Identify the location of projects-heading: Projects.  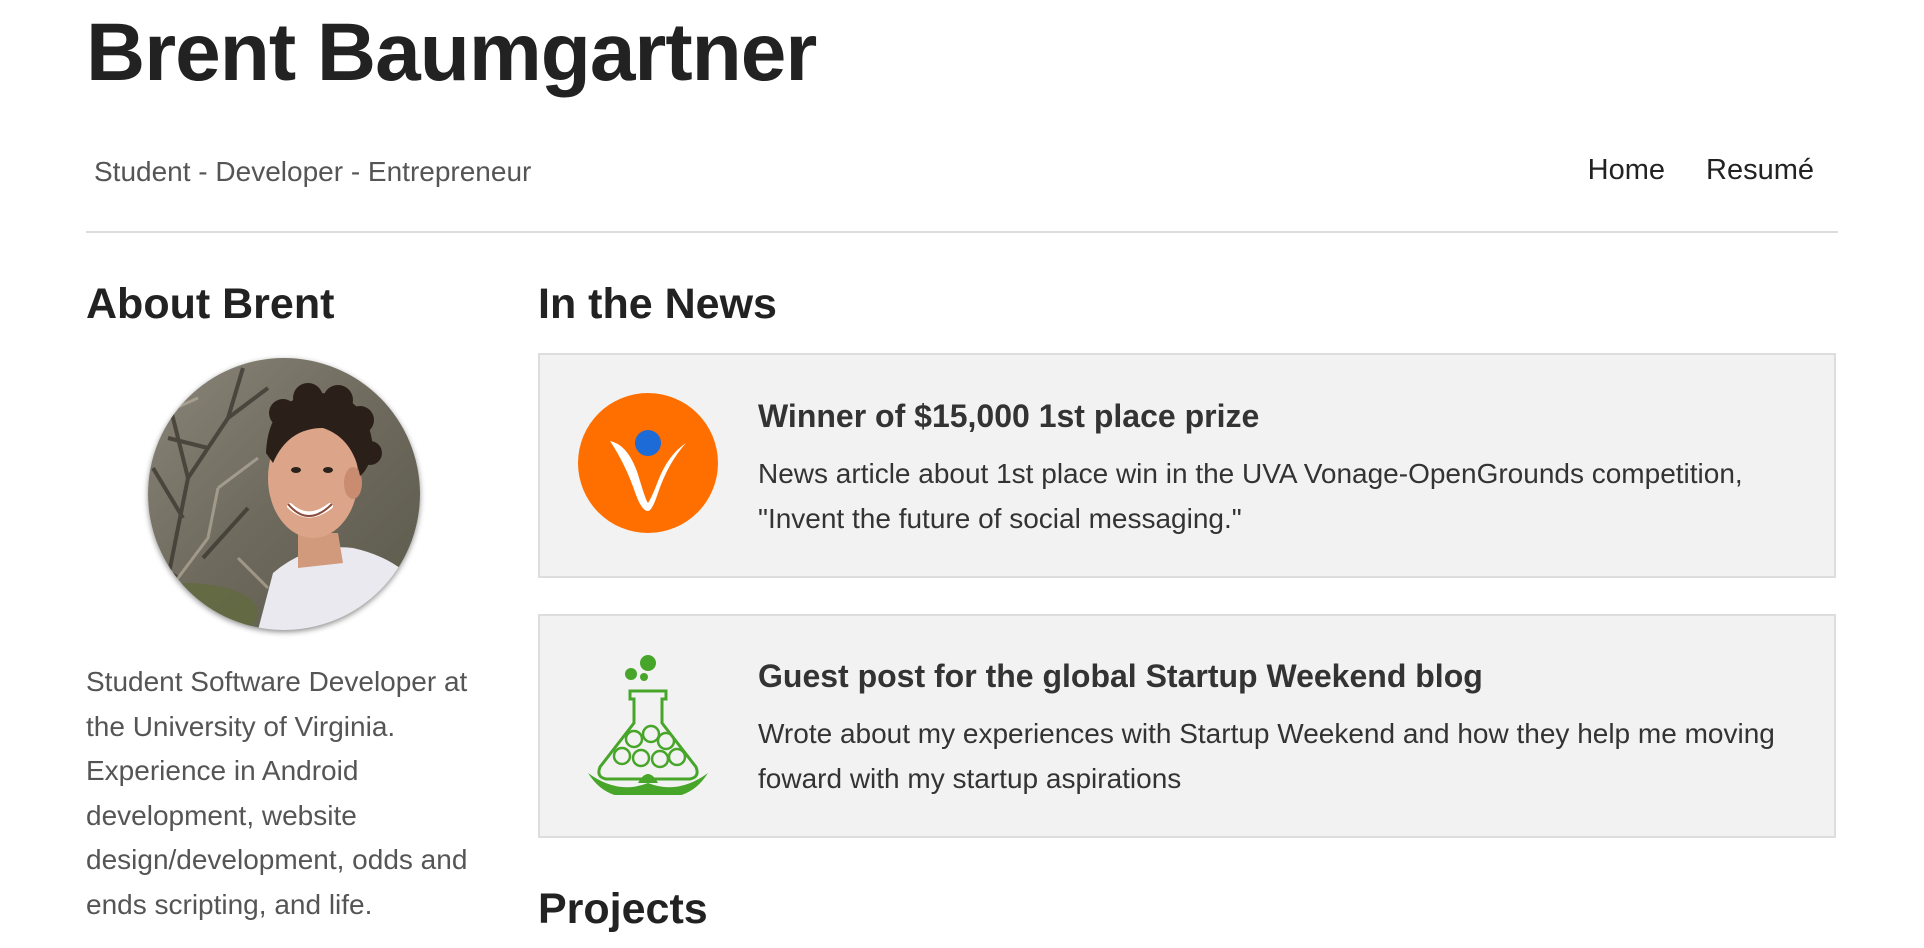
(623, 909).